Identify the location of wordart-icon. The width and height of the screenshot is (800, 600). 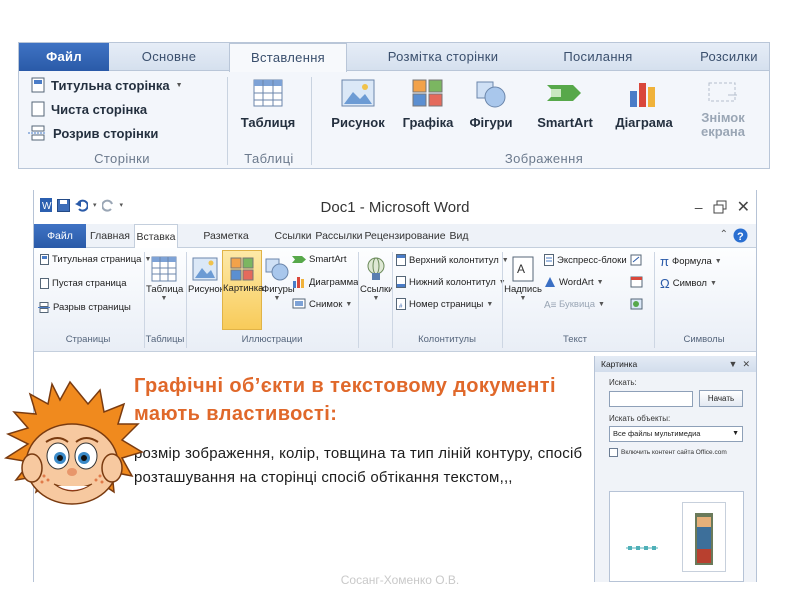
(550, 282).